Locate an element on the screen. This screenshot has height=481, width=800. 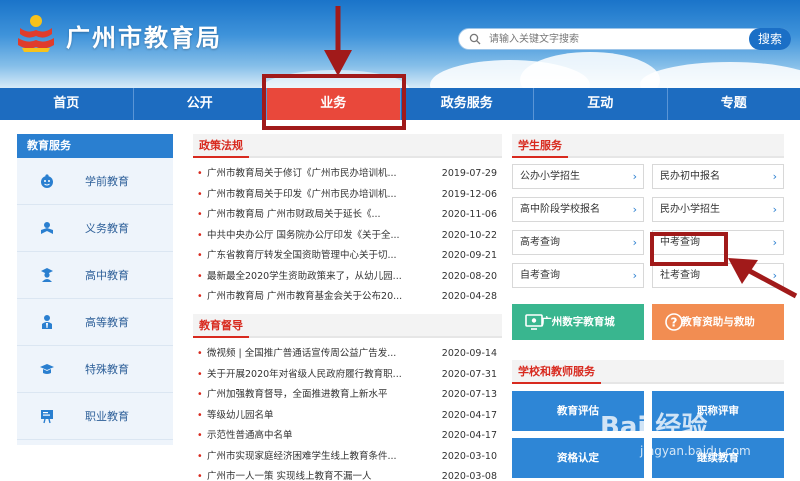
list-item: • 最新最全2020学生资助政策来了，从幼儿园... 2020-08-20 is located at coordinates (347, 277).